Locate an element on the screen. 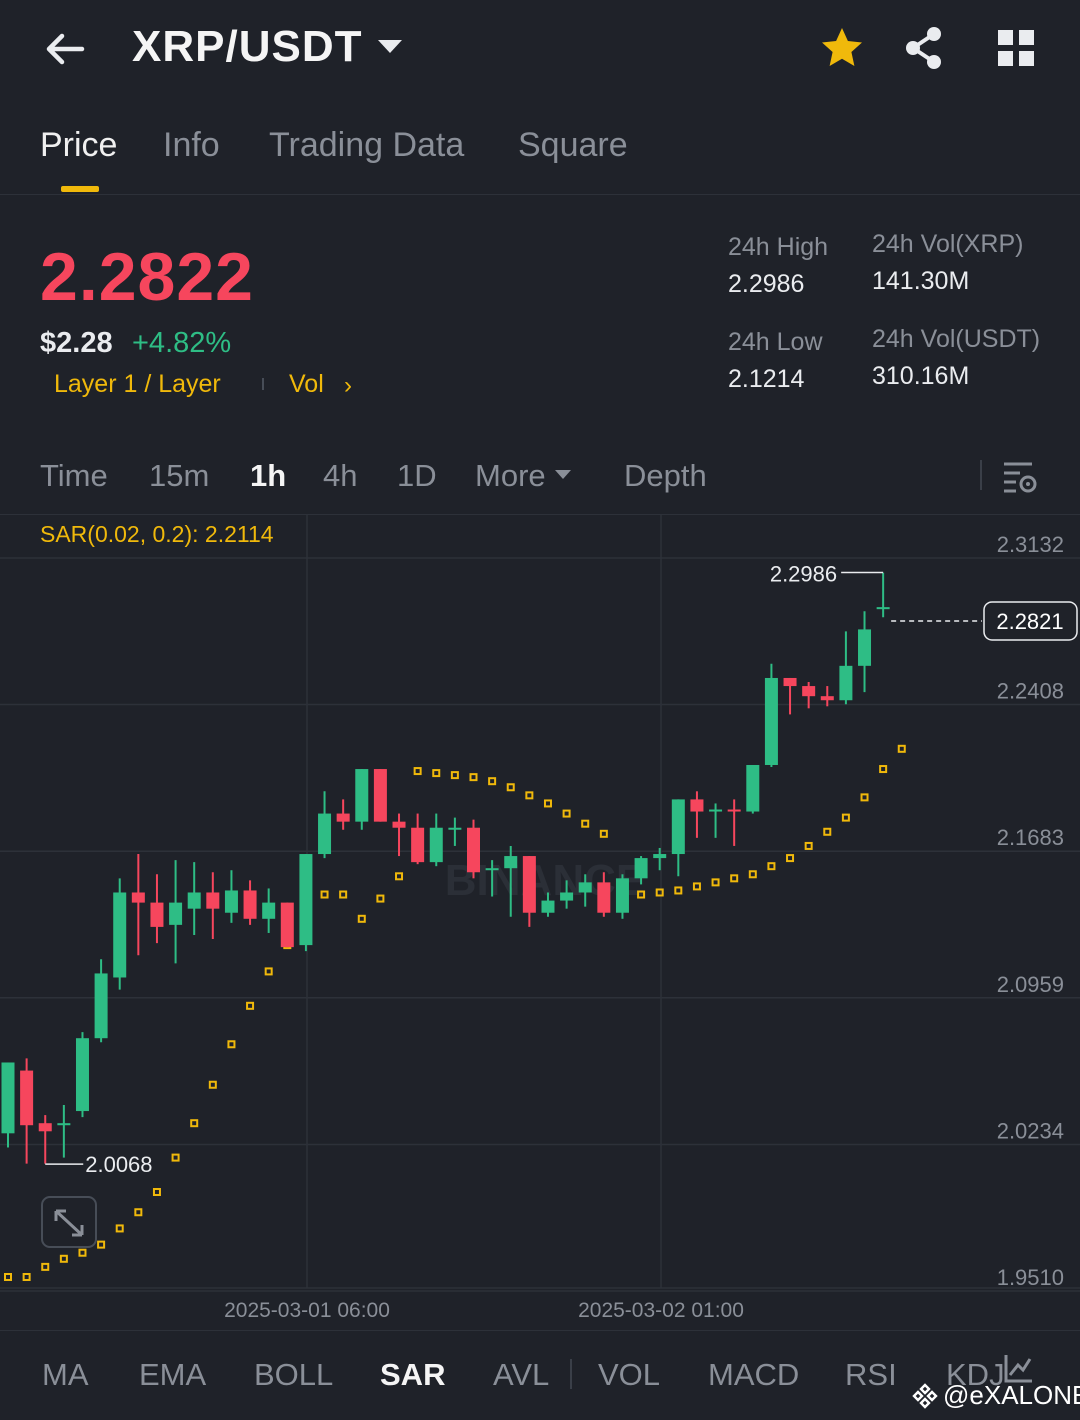 This screenshot has width=1080, height=1420. vol-quote-label: 24h Vol(USDT) is located at coordinates (956, 339).